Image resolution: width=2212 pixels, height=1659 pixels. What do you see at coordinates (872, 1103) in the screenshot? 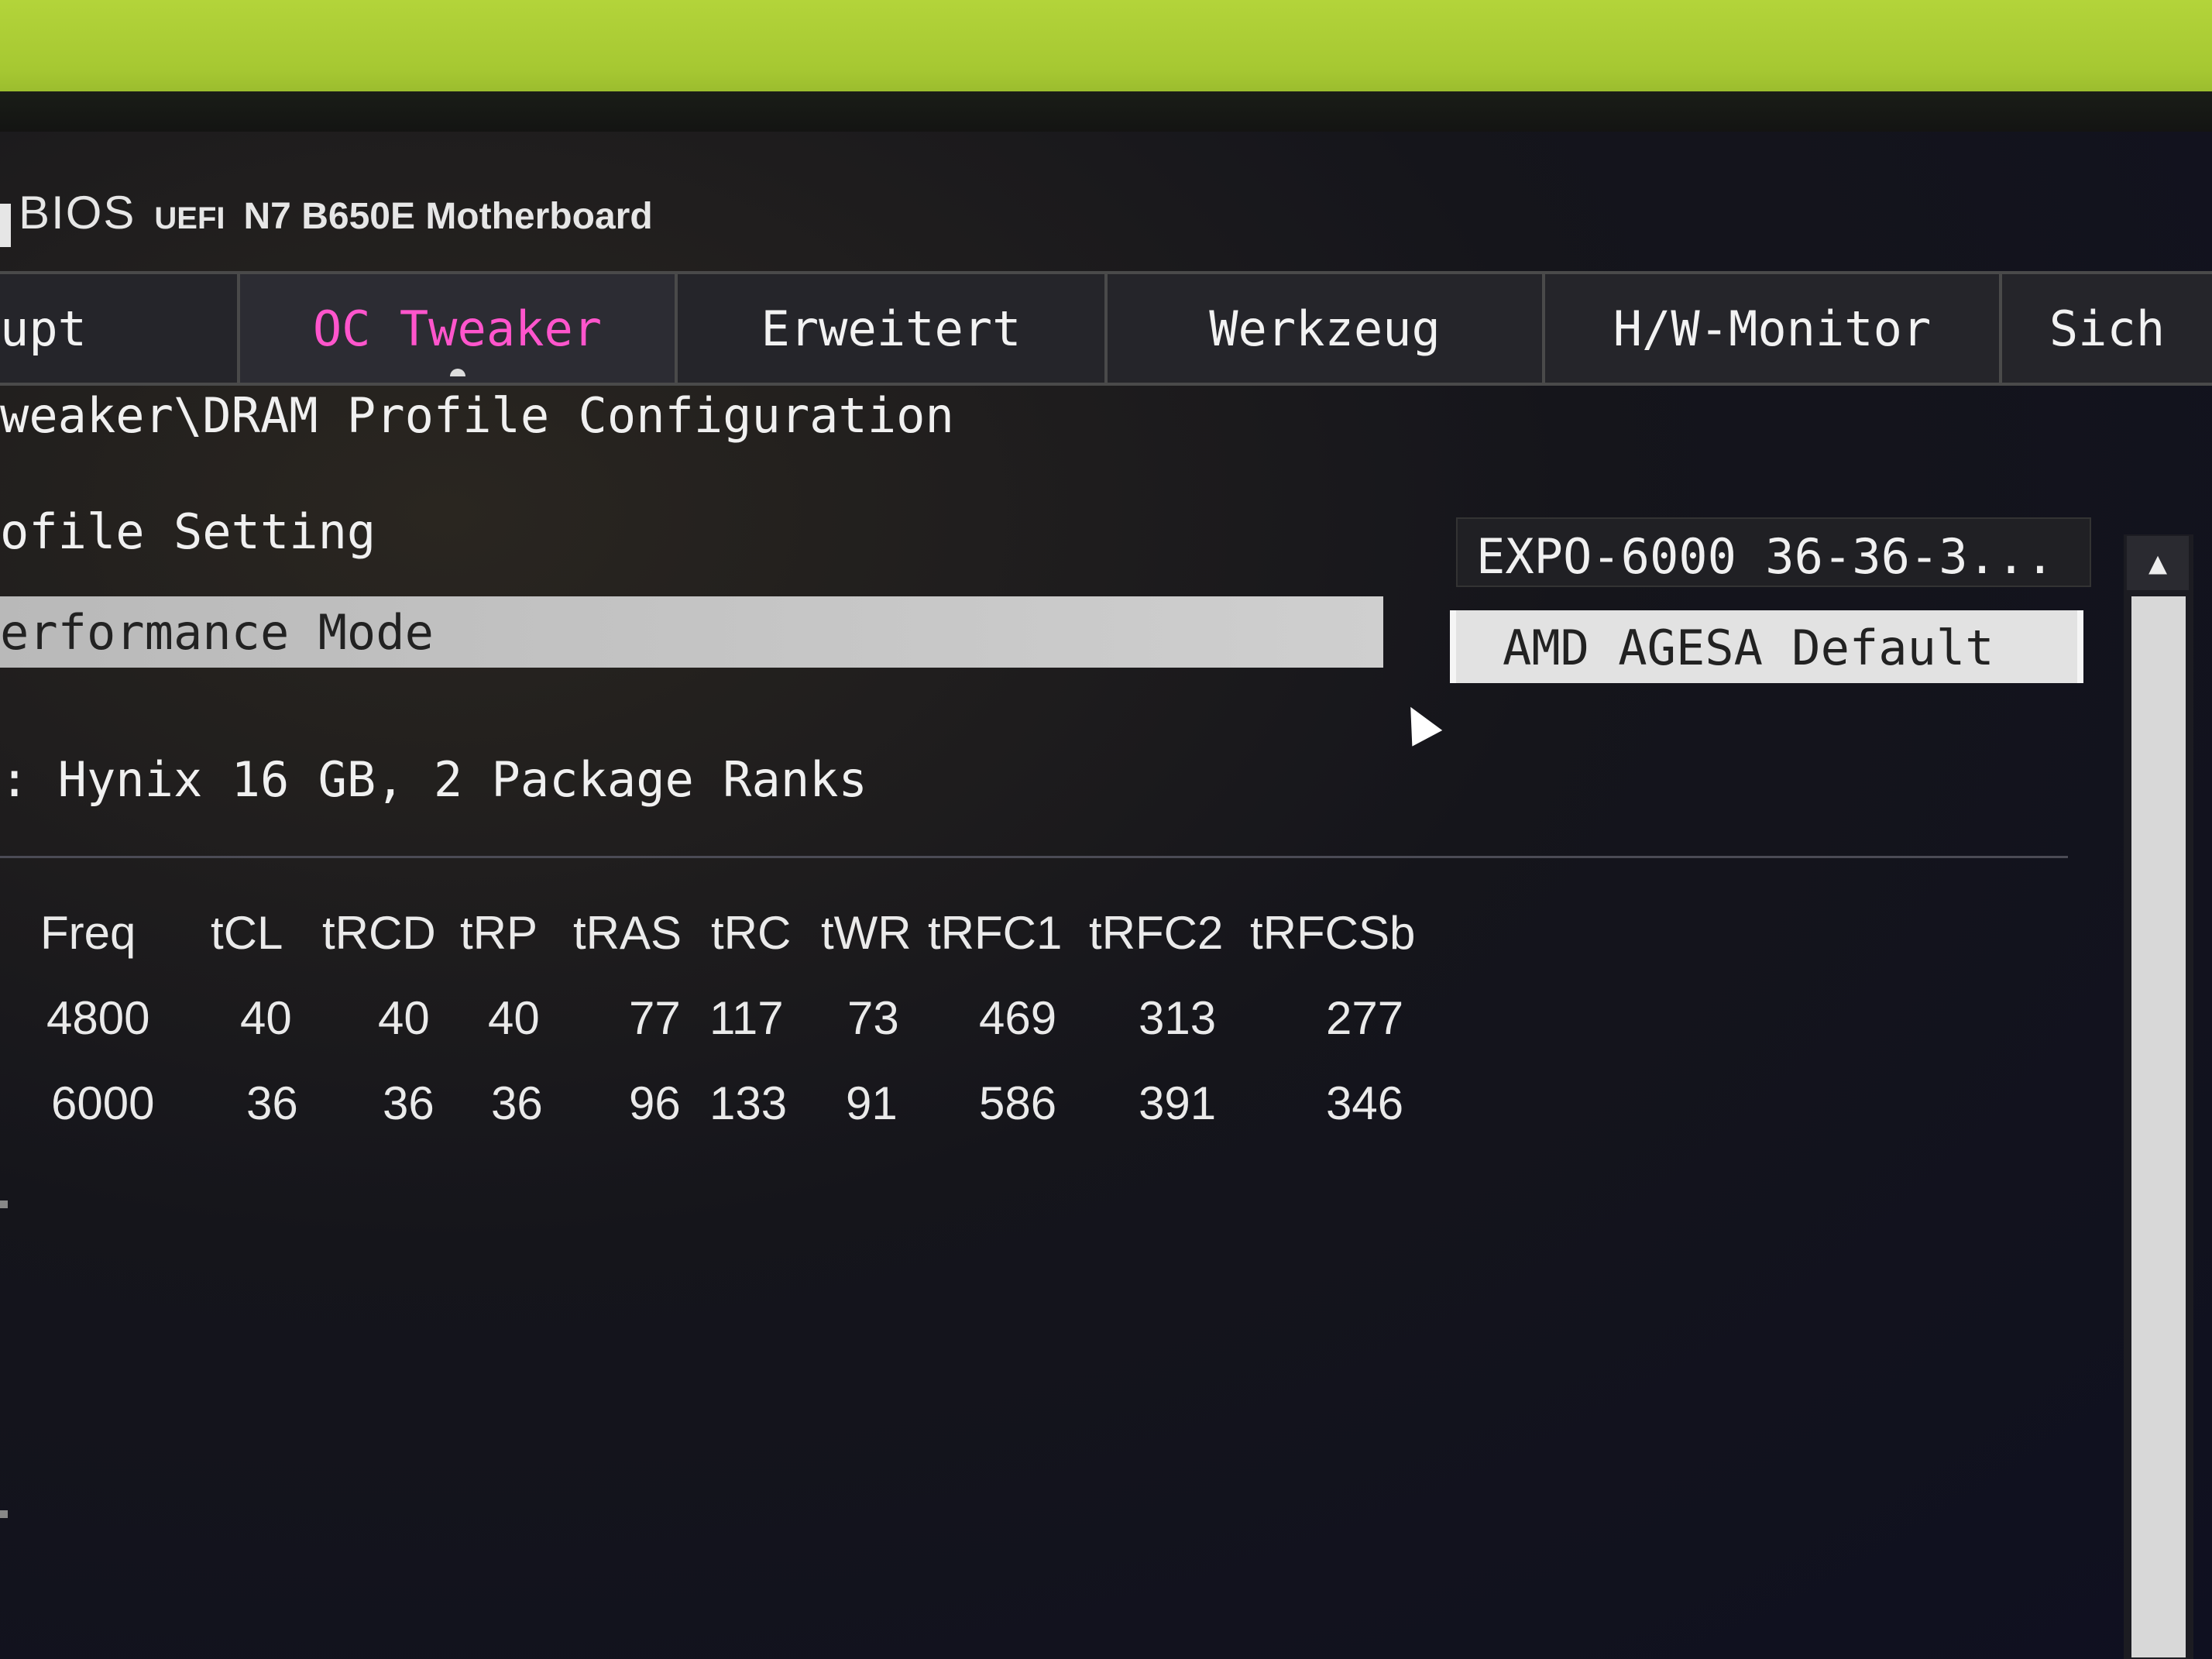
I see `timing-cell: 91` at bounding box center [872, 1103].